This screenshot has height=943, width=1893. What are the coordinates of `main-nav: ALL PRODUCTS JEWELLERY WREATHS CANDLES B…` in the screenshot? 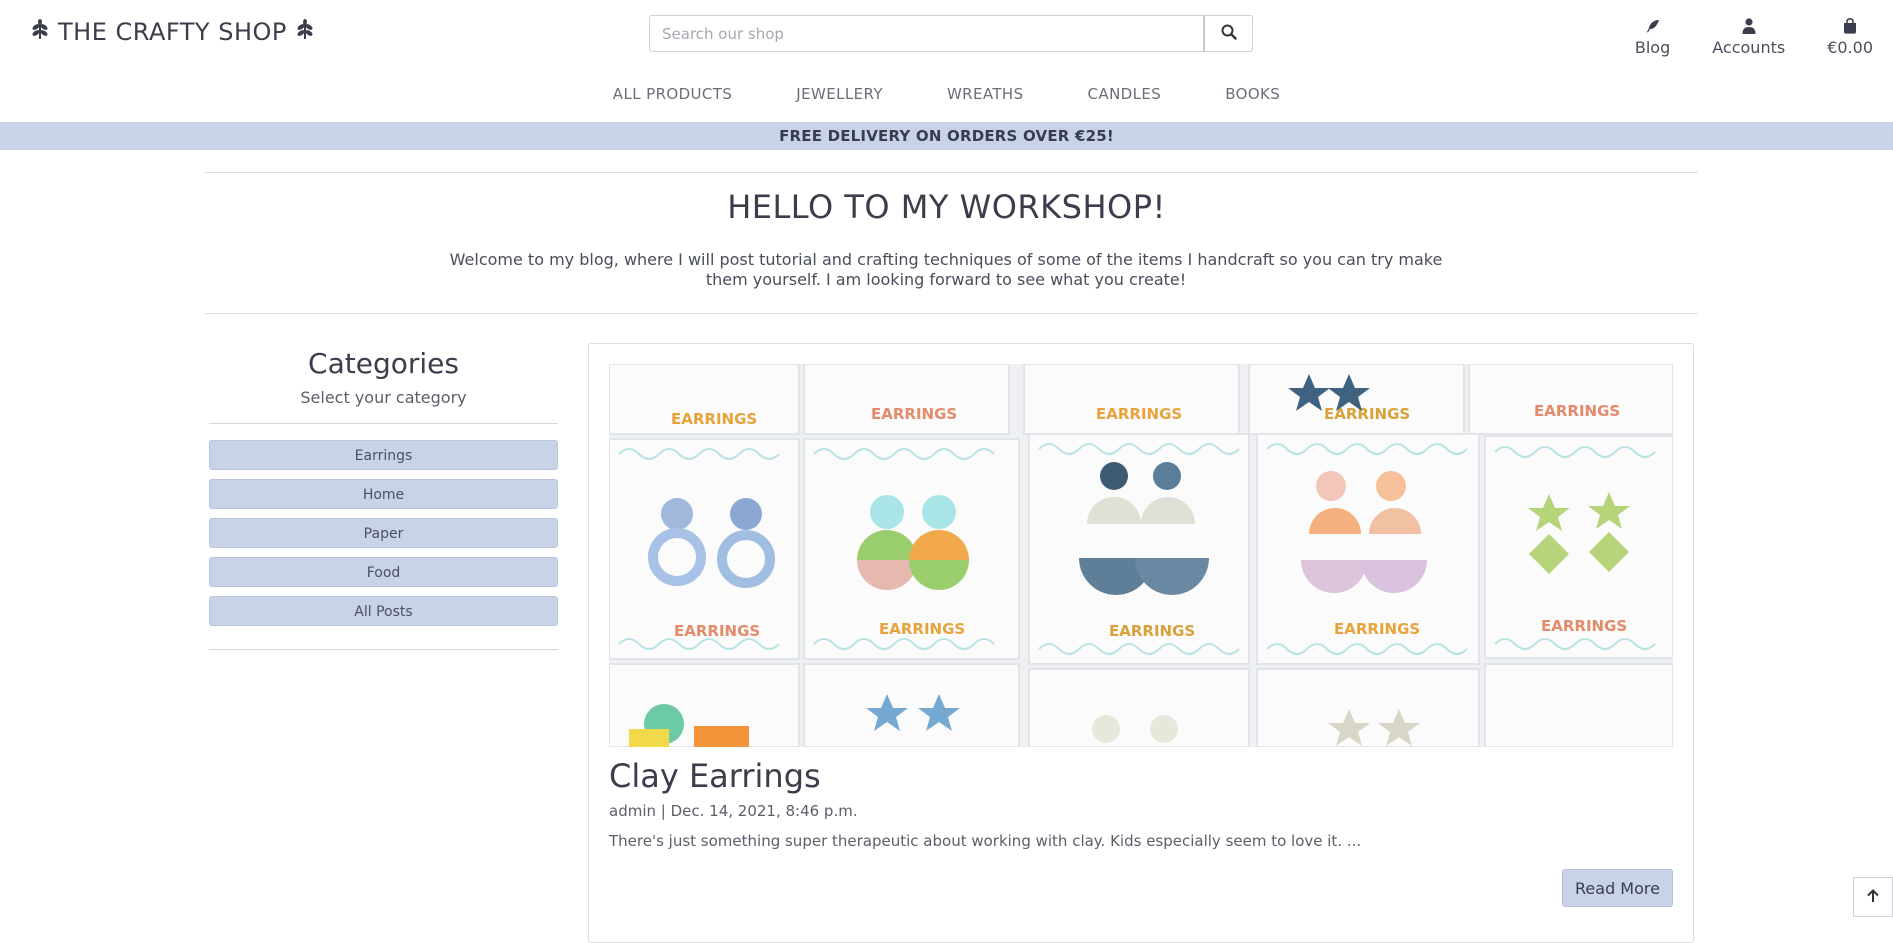 It's located at (946, 94).